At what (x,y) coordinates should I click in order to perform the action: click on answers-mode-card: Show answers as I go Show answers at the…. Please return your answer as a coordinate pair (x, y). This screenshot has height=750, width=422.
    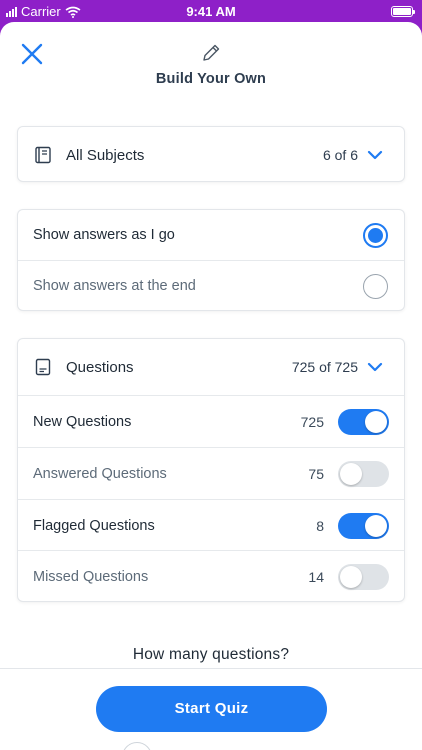
    Looking at the image, I should click on (211, 260).